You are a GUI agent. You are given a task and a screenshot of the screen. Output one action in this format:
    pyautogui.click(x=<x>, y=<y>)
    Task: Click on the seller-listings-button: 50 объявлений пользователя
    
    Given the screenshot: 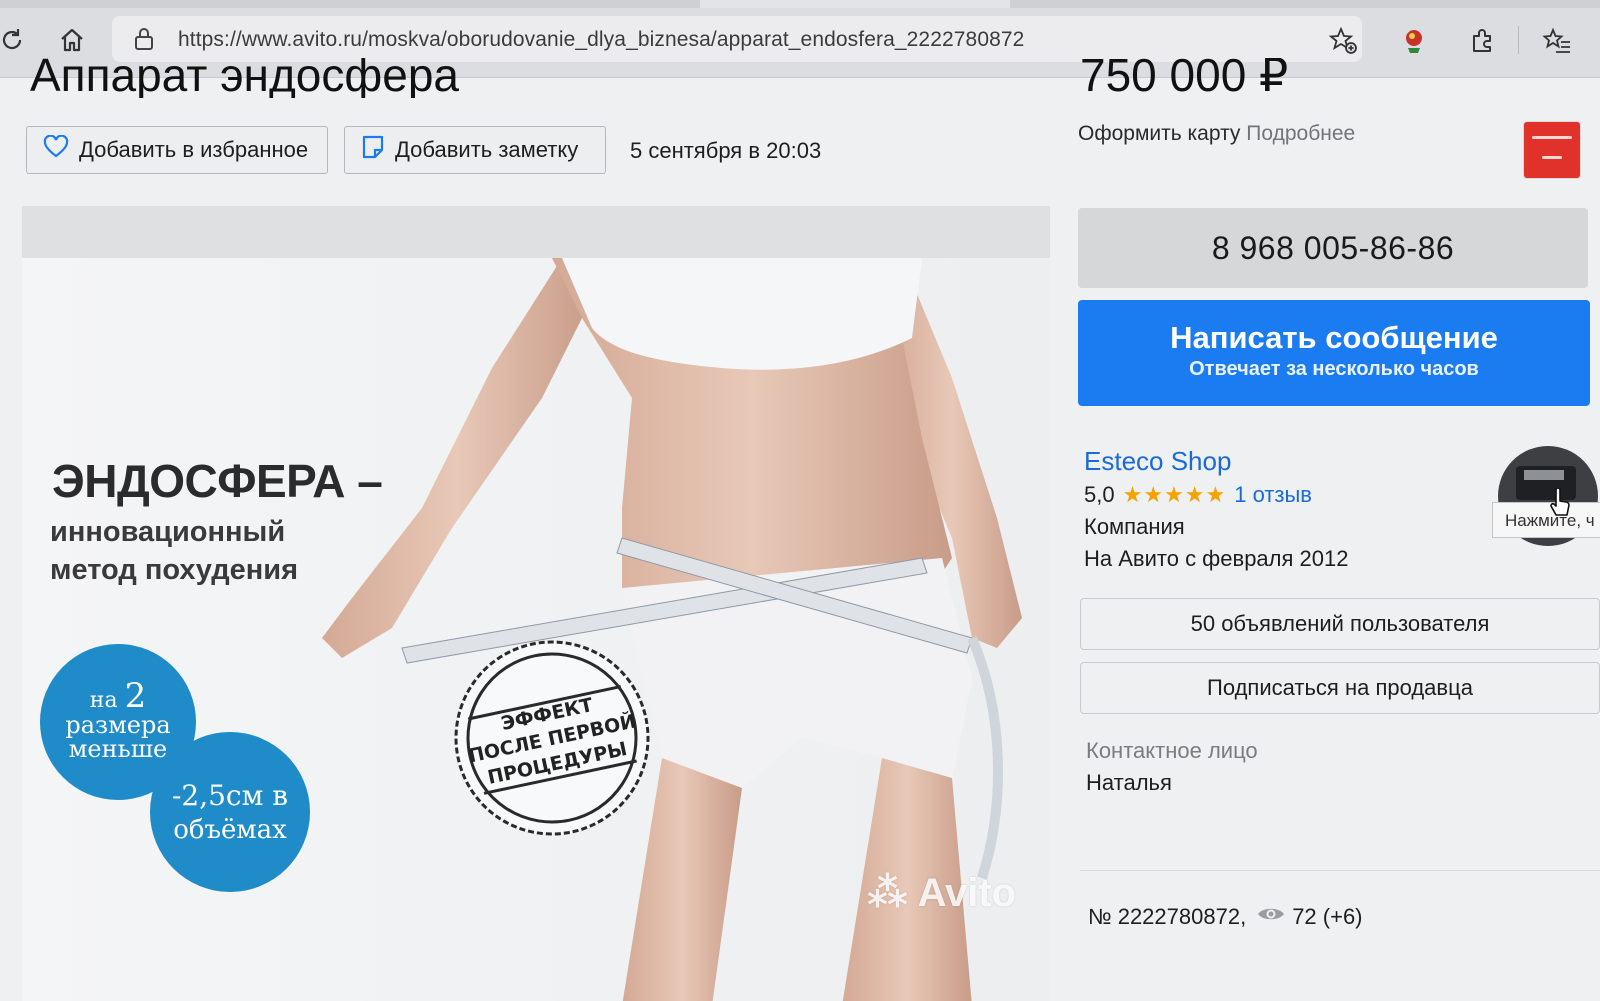 What is the action you would take?
    pyautogui.click(x=1340, y=624)
    